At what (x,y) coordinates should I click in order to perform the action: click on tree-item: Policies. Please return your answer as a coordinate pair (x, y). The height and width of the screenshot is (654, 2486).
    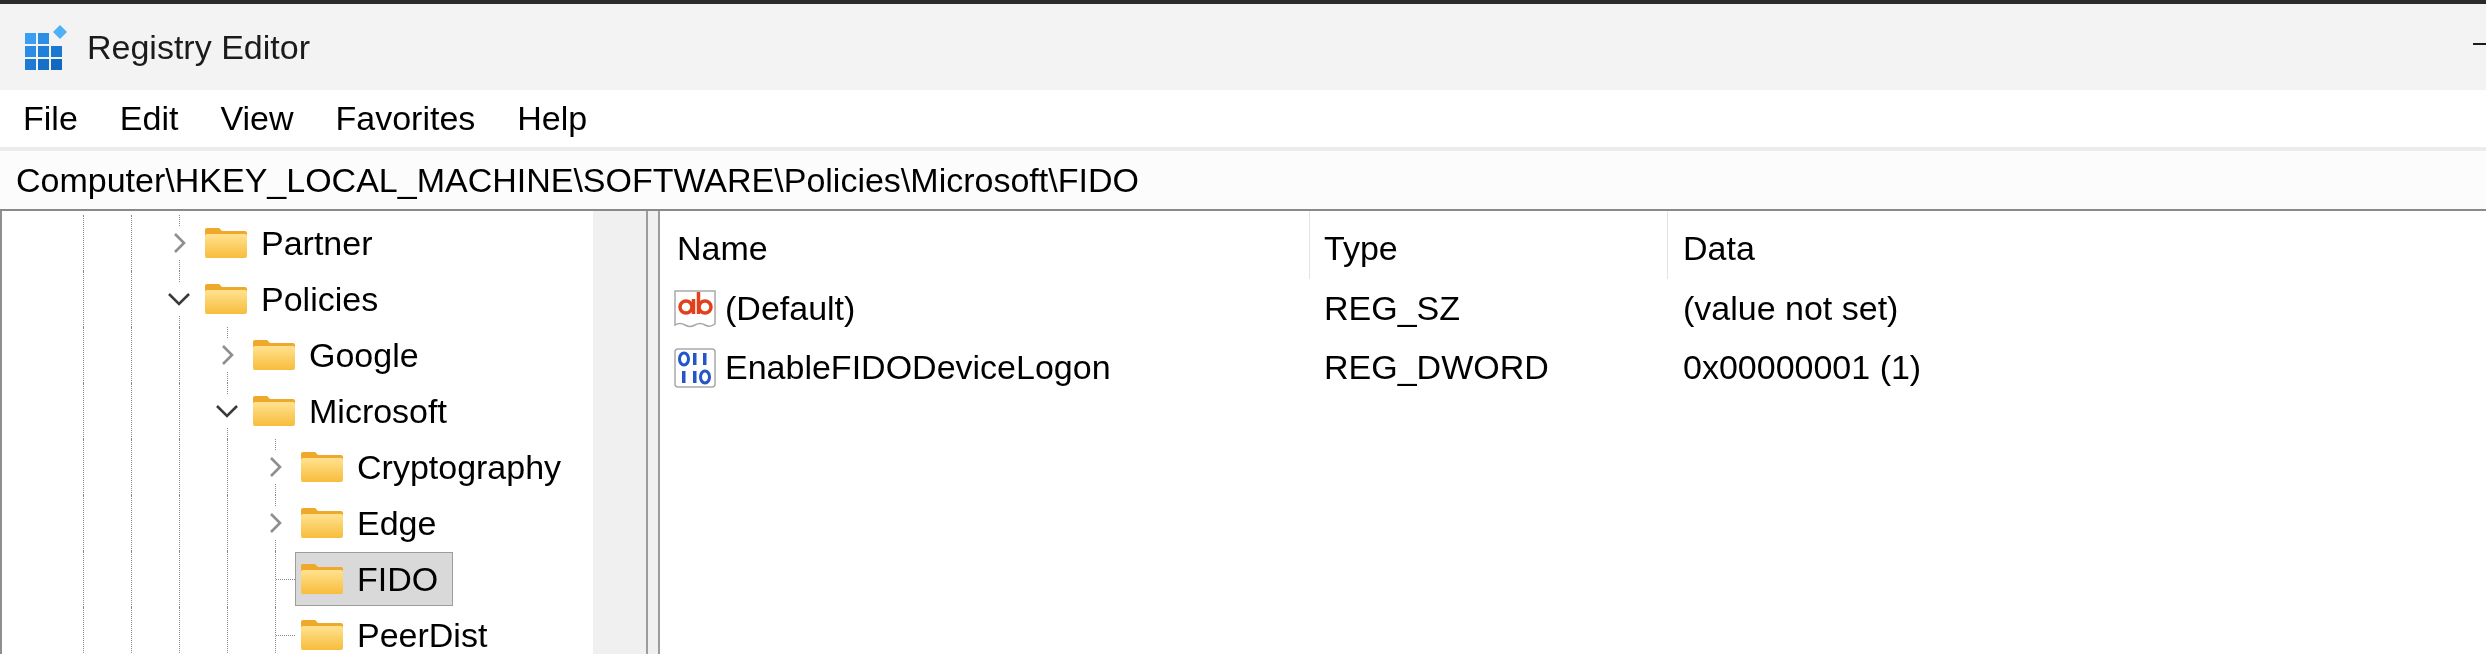
    Looking at the image, I should click on (296, 299).